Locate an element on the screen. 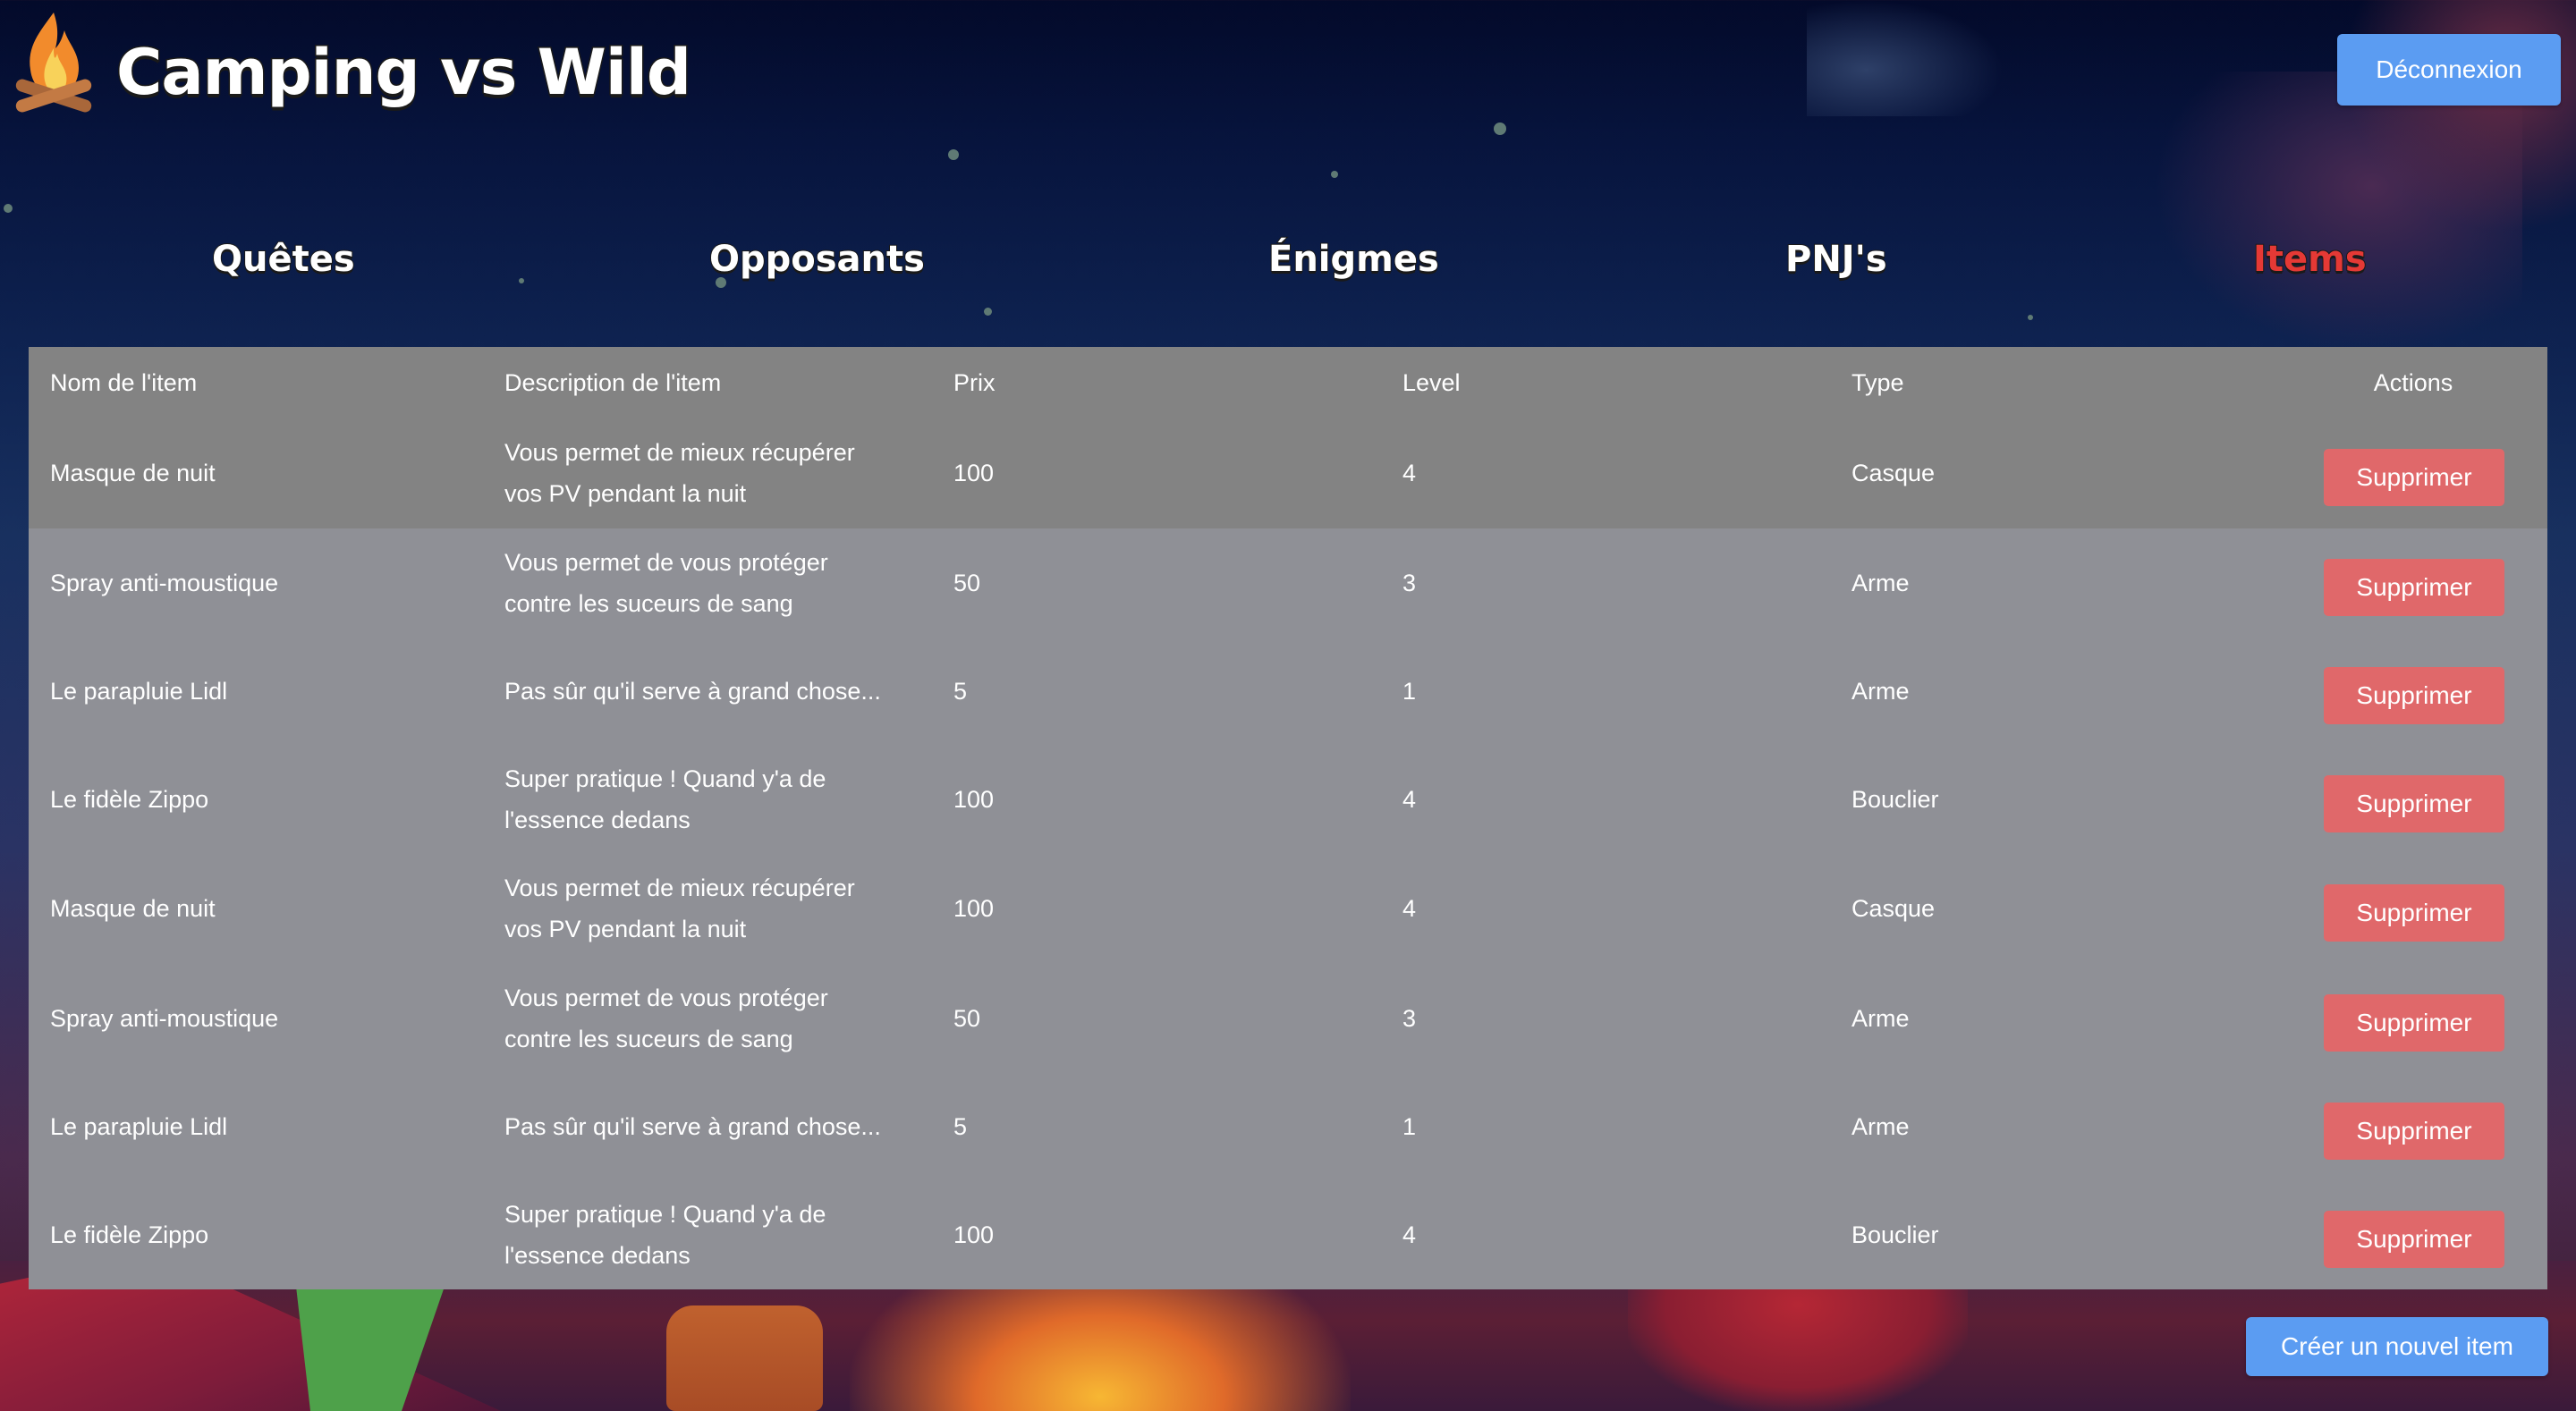 This screenshot has width=2576, height=1411. column-header-level: Level is located at coordinates (1431, 382).